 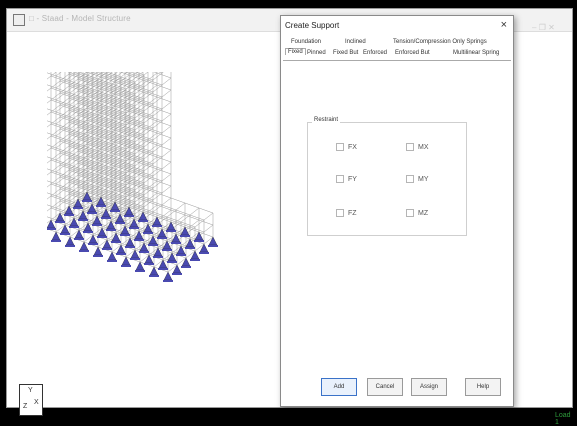 What do you see at coordinates (429, 387) in the screenshot?
I see `assign-button: Assign` at bounding box center [429, 387].